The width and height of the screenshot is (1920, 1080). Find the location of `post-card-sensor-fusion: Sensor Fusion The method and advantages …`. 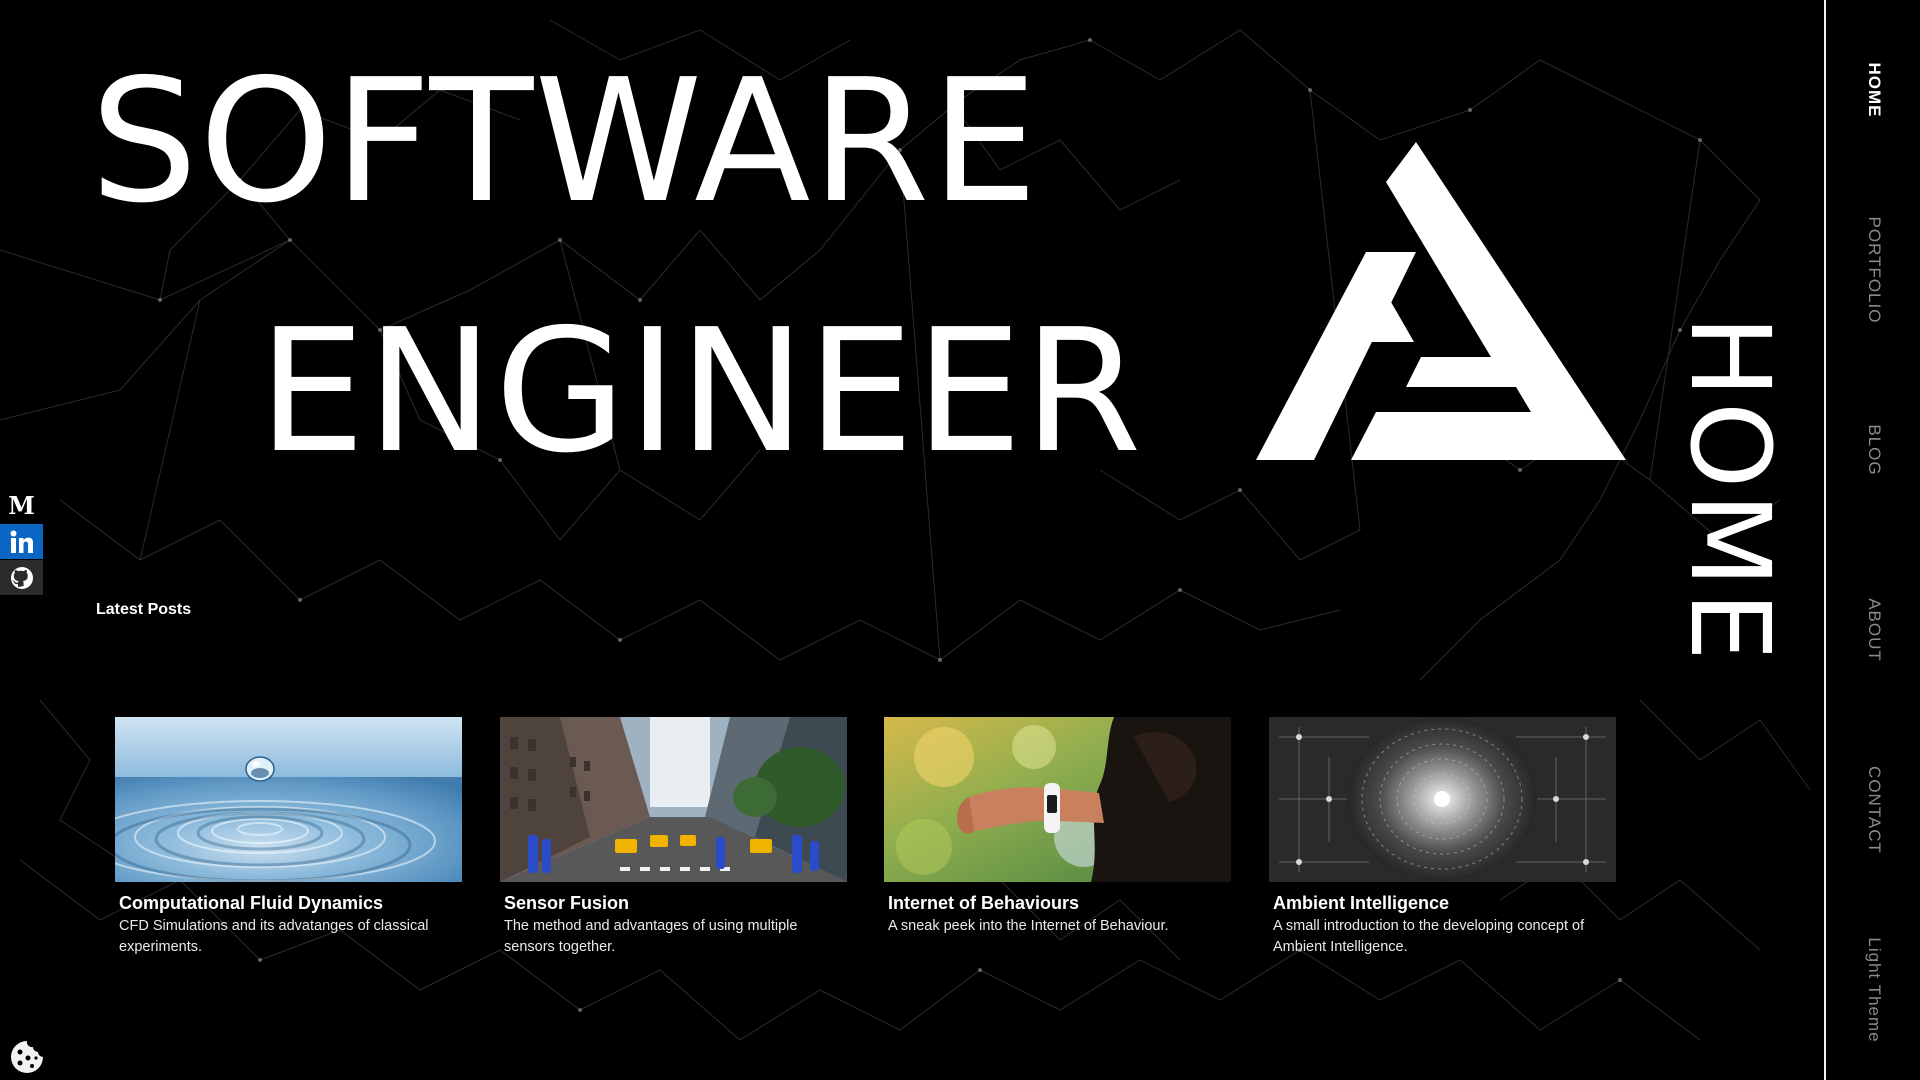

post-card-sensor-fusion: Sensor Fusion The method and advantages … is located at coordinates (673, 837).